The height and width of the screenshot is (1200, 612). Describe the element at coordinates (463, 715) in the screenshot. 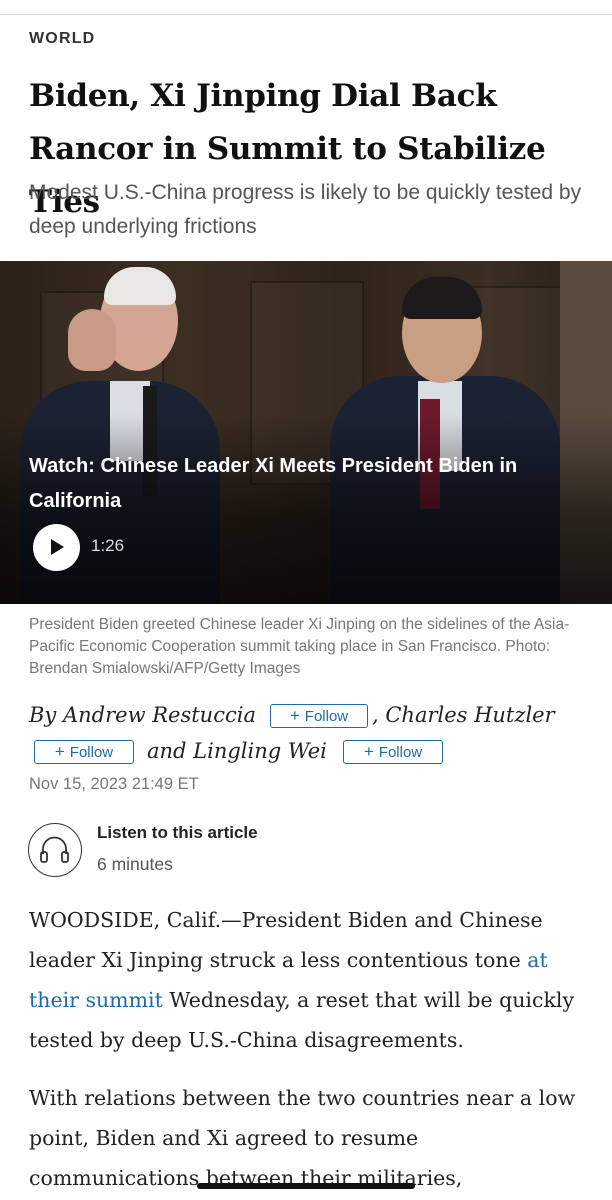

I see `byline-author-2: , Charles Hutzler` at that location.